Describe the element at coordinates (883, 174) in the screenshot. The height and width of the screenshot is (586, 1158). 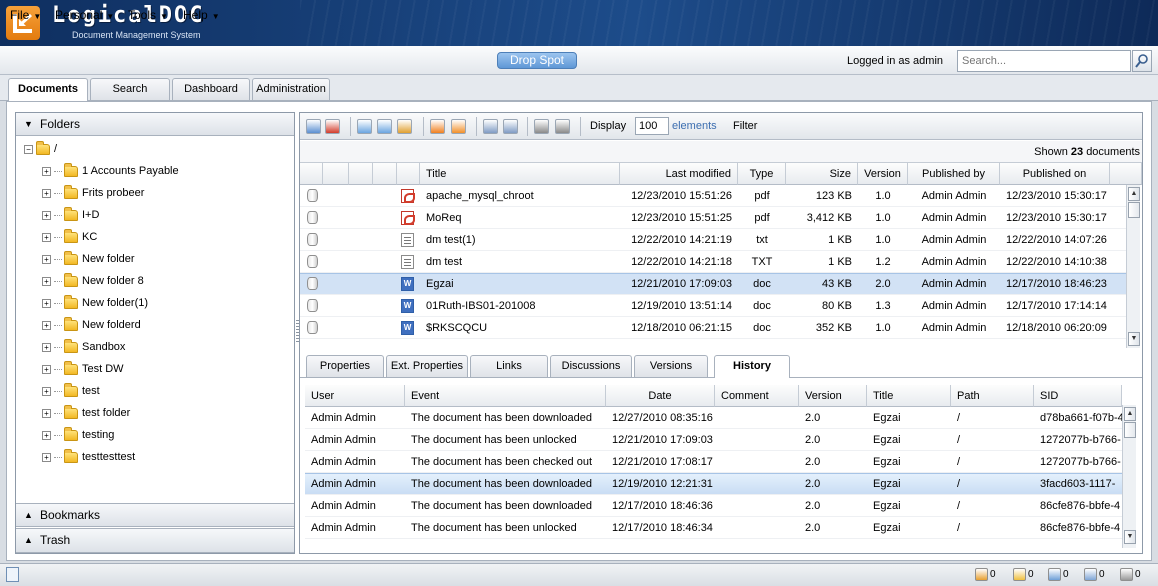
I see `column-header: Version` at that location.